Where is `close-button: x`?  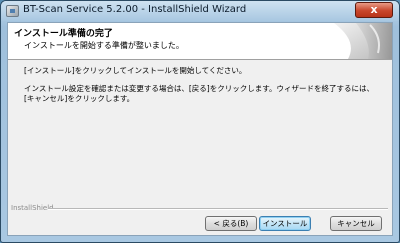
close-button: x is located at coordinates (374, 10).